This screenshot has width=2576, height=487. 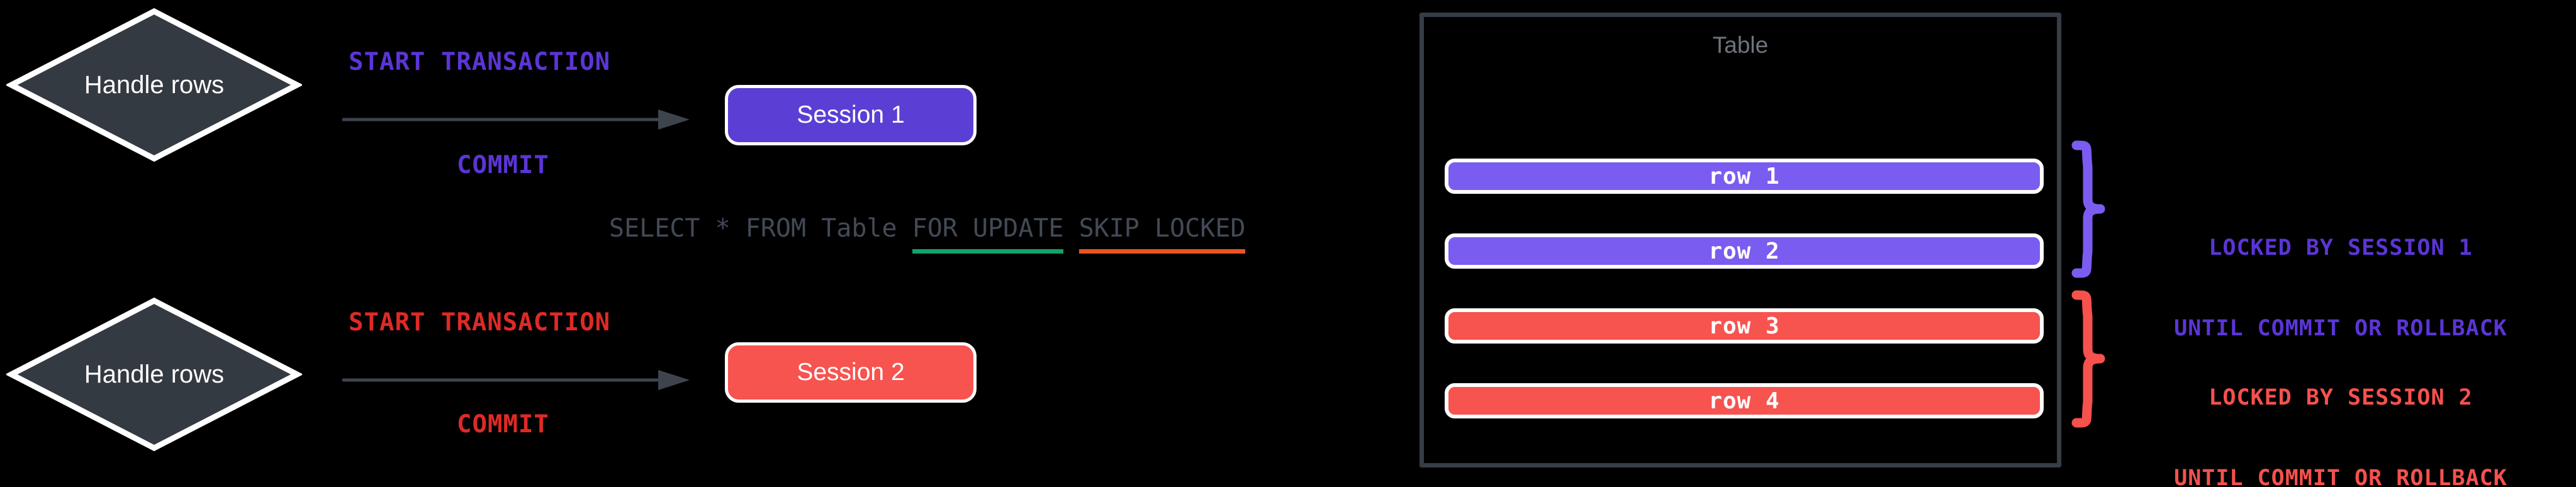 I want to click on sql-skip-locked: SKIP LOCKED, so click(x=1162, y=234).